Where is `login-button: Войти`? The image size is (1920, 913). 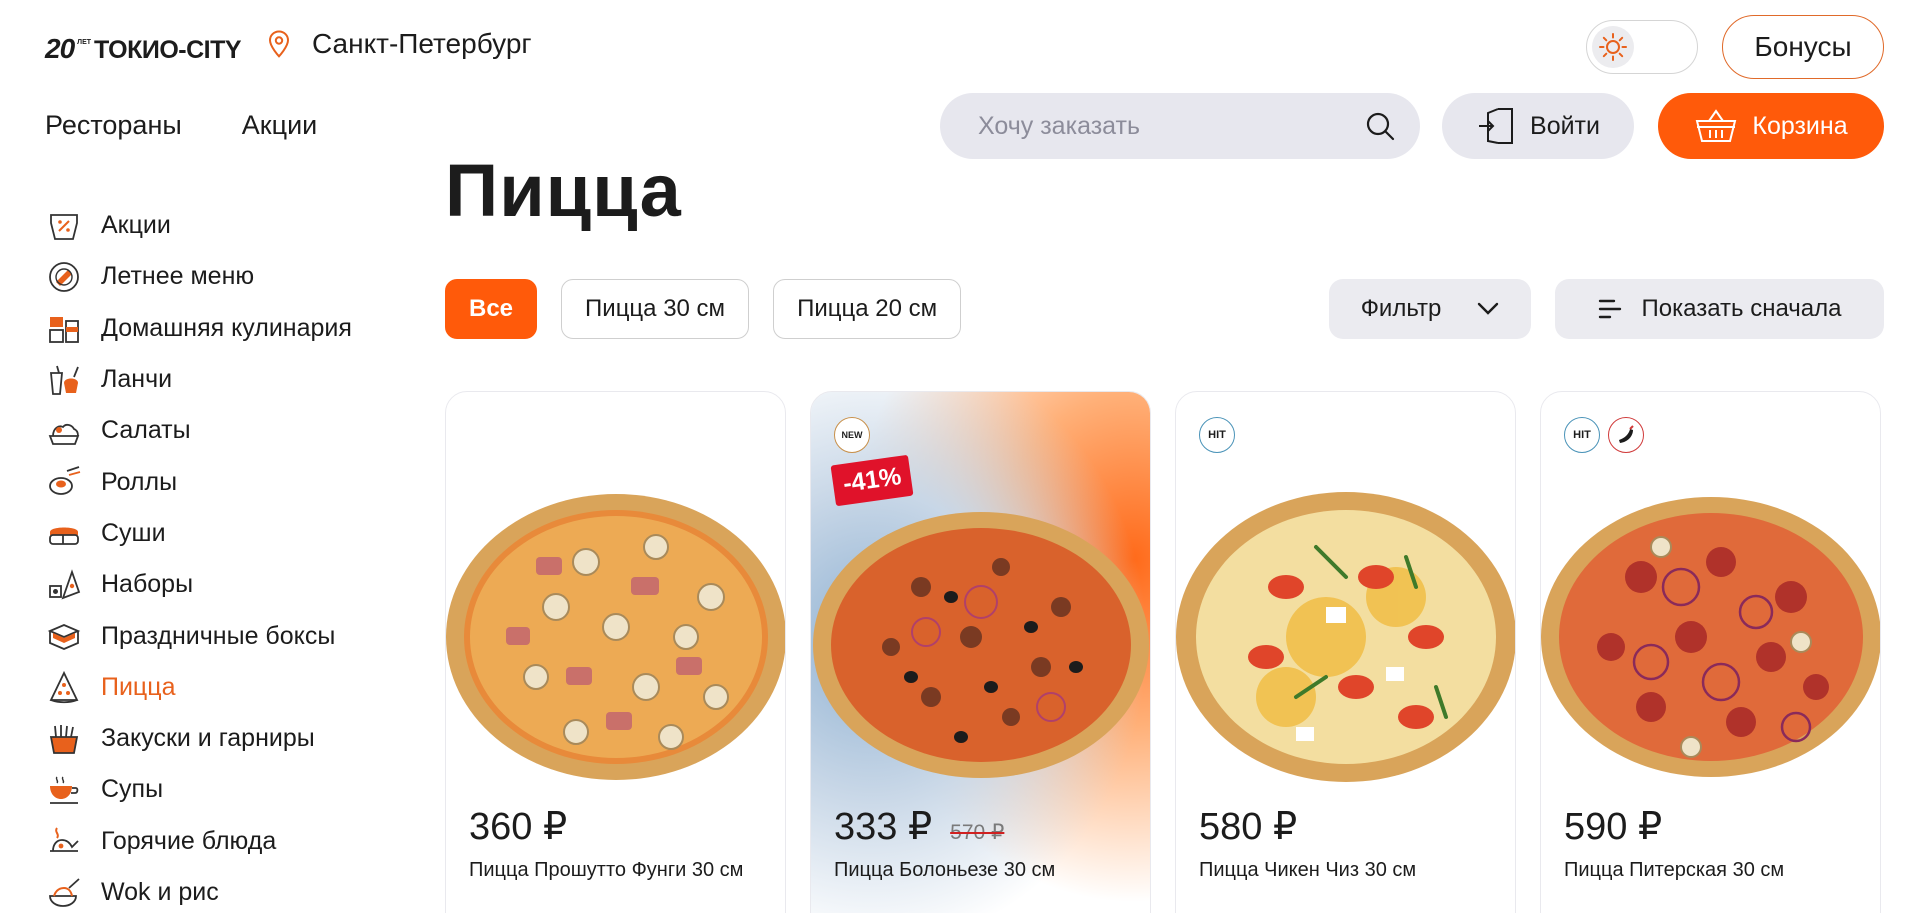 login-button: Войти is located at coordinates (1538, 126).